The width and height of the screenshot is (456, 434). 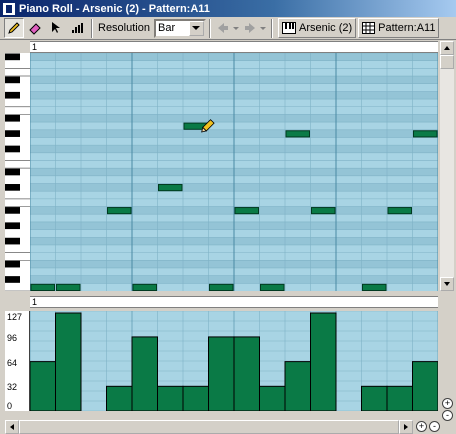 I want to click on track-button-label: Arsenic (2), so click(x=325, y=28).